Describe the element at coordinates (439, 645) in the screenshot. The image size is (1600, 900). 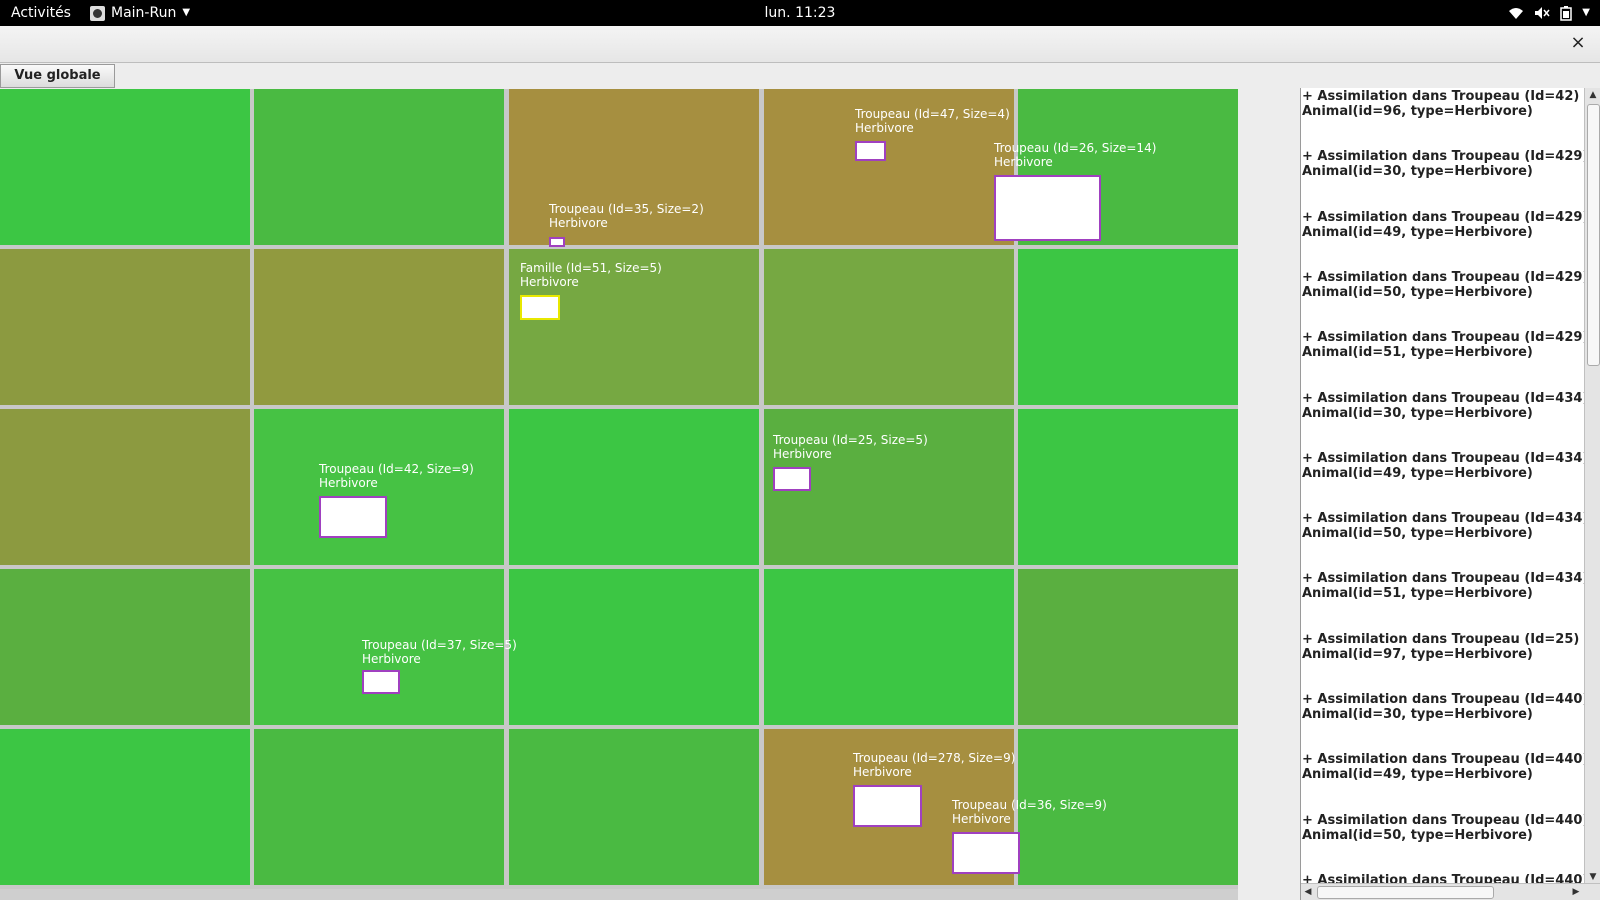
I see `group-title: Troupeau (Id=37, Size=5)` at that location.